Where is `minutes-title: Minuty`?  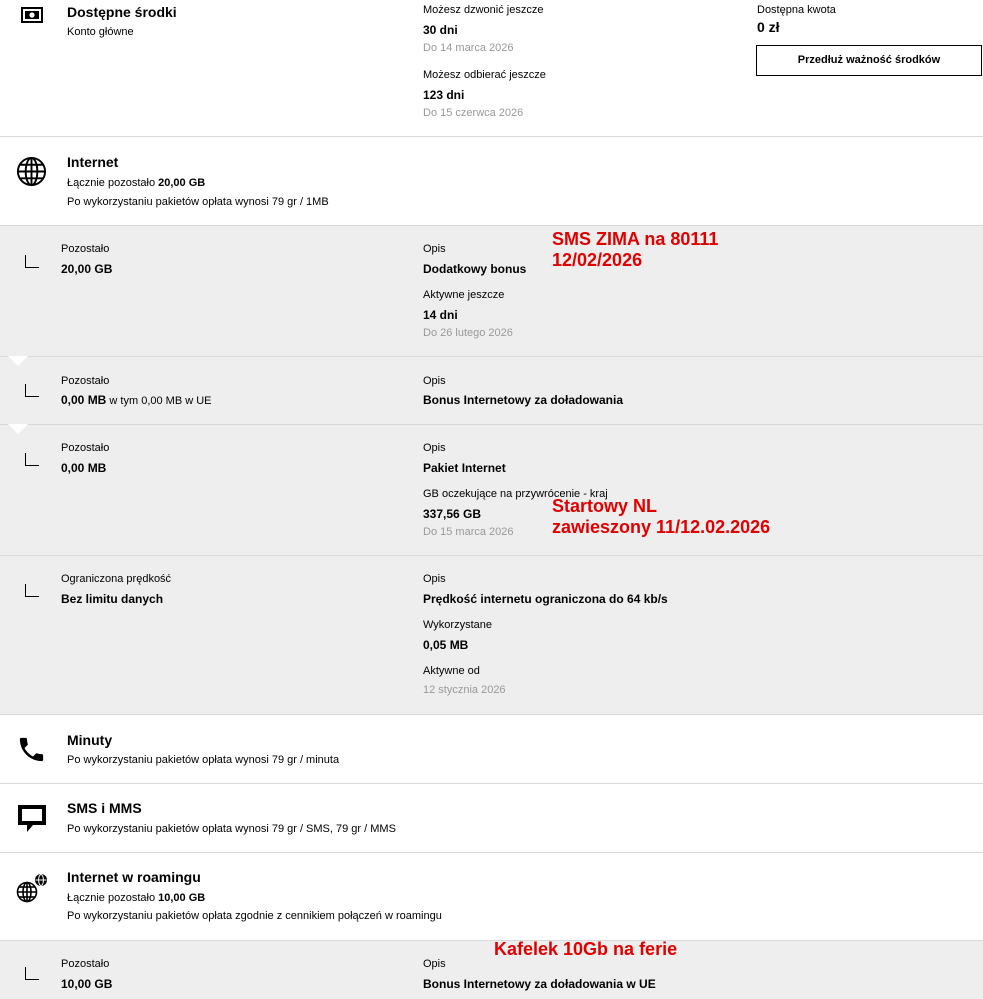 minutes-title: Minuty is located at coordinates (90, 740).